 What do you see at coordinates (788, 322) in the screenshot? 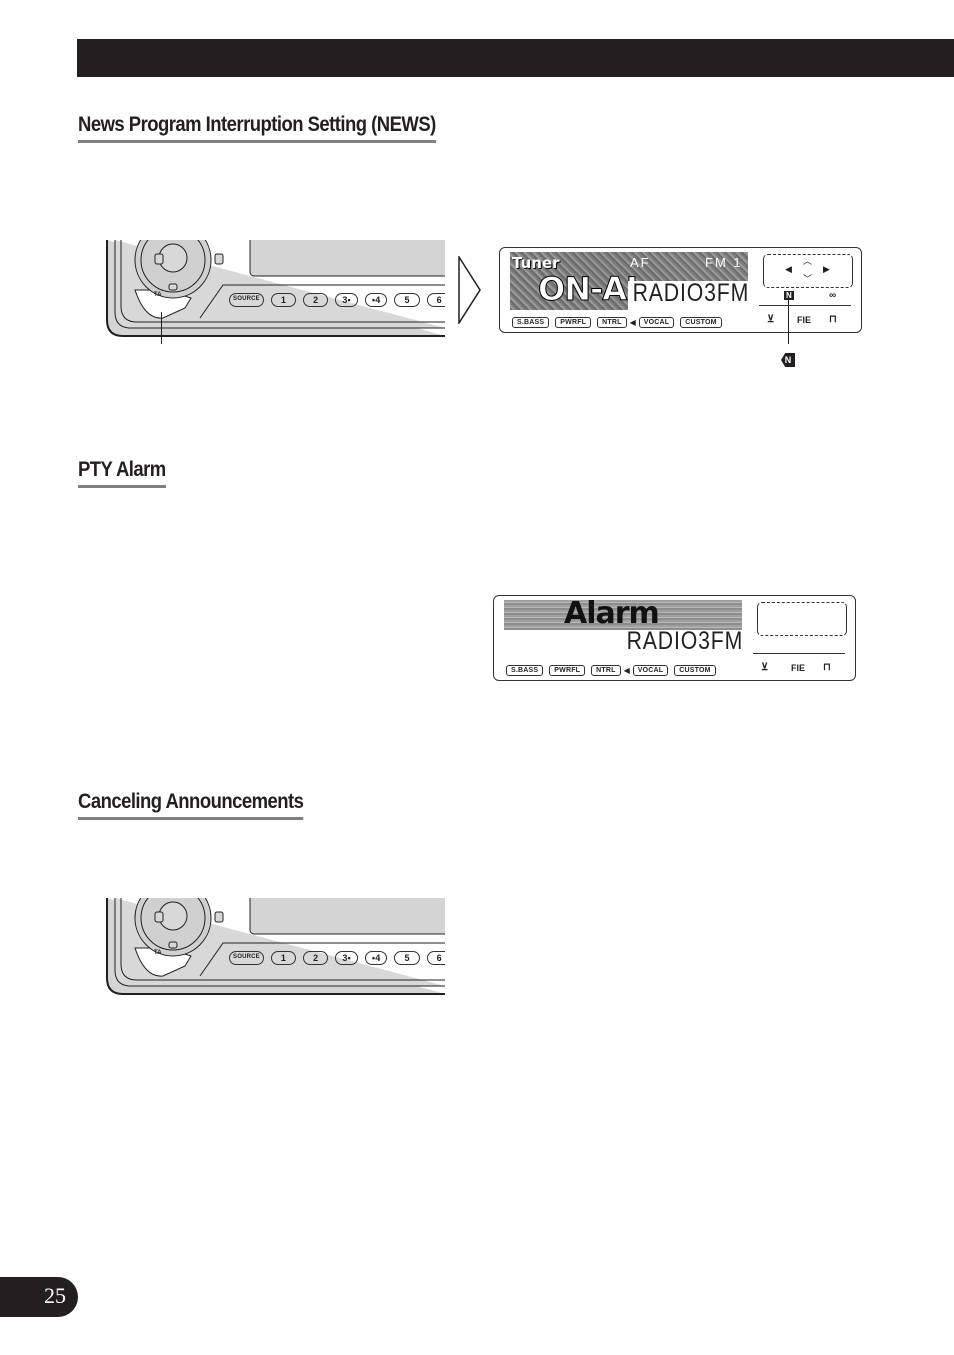
I see `news-pointer-line` at bounding box center [788, 322].